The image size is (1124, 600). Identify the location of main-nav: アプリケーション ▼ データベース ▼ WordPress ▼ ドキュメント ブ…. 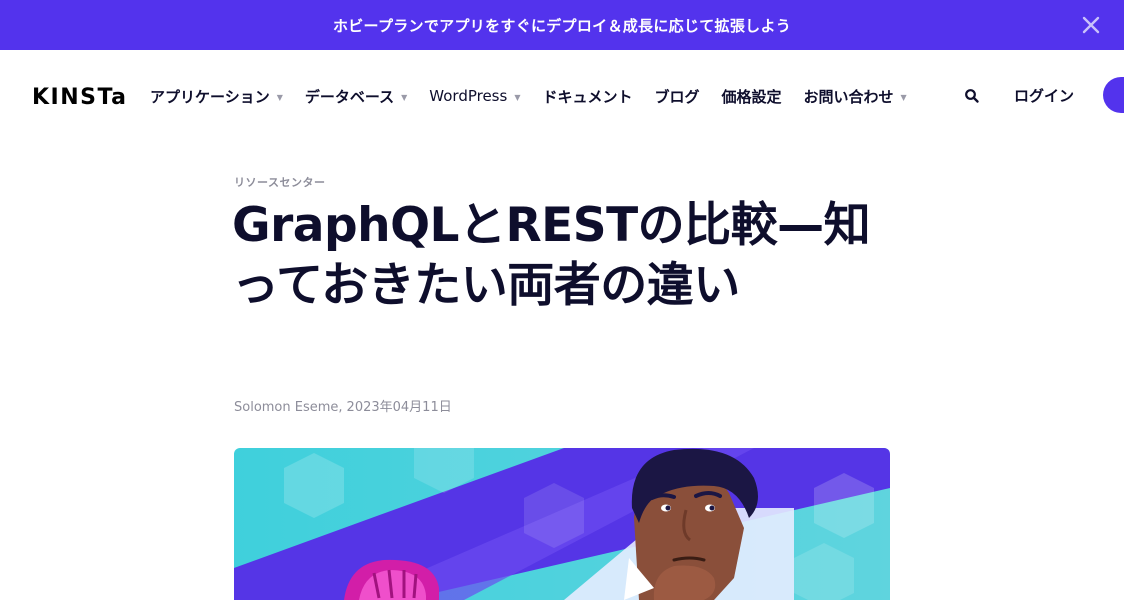
(539, 96).